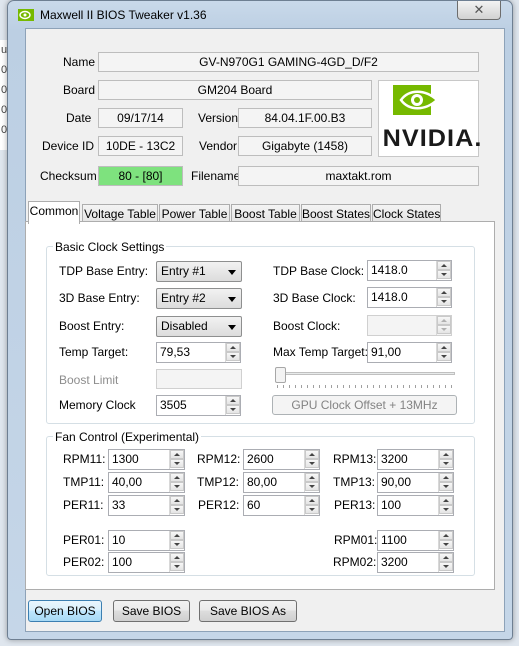  What do you see at coordinates (429, 118) in the screenshot?
I see `nvidia-logo: NVIDIA.` at bounding box center [429, 118].